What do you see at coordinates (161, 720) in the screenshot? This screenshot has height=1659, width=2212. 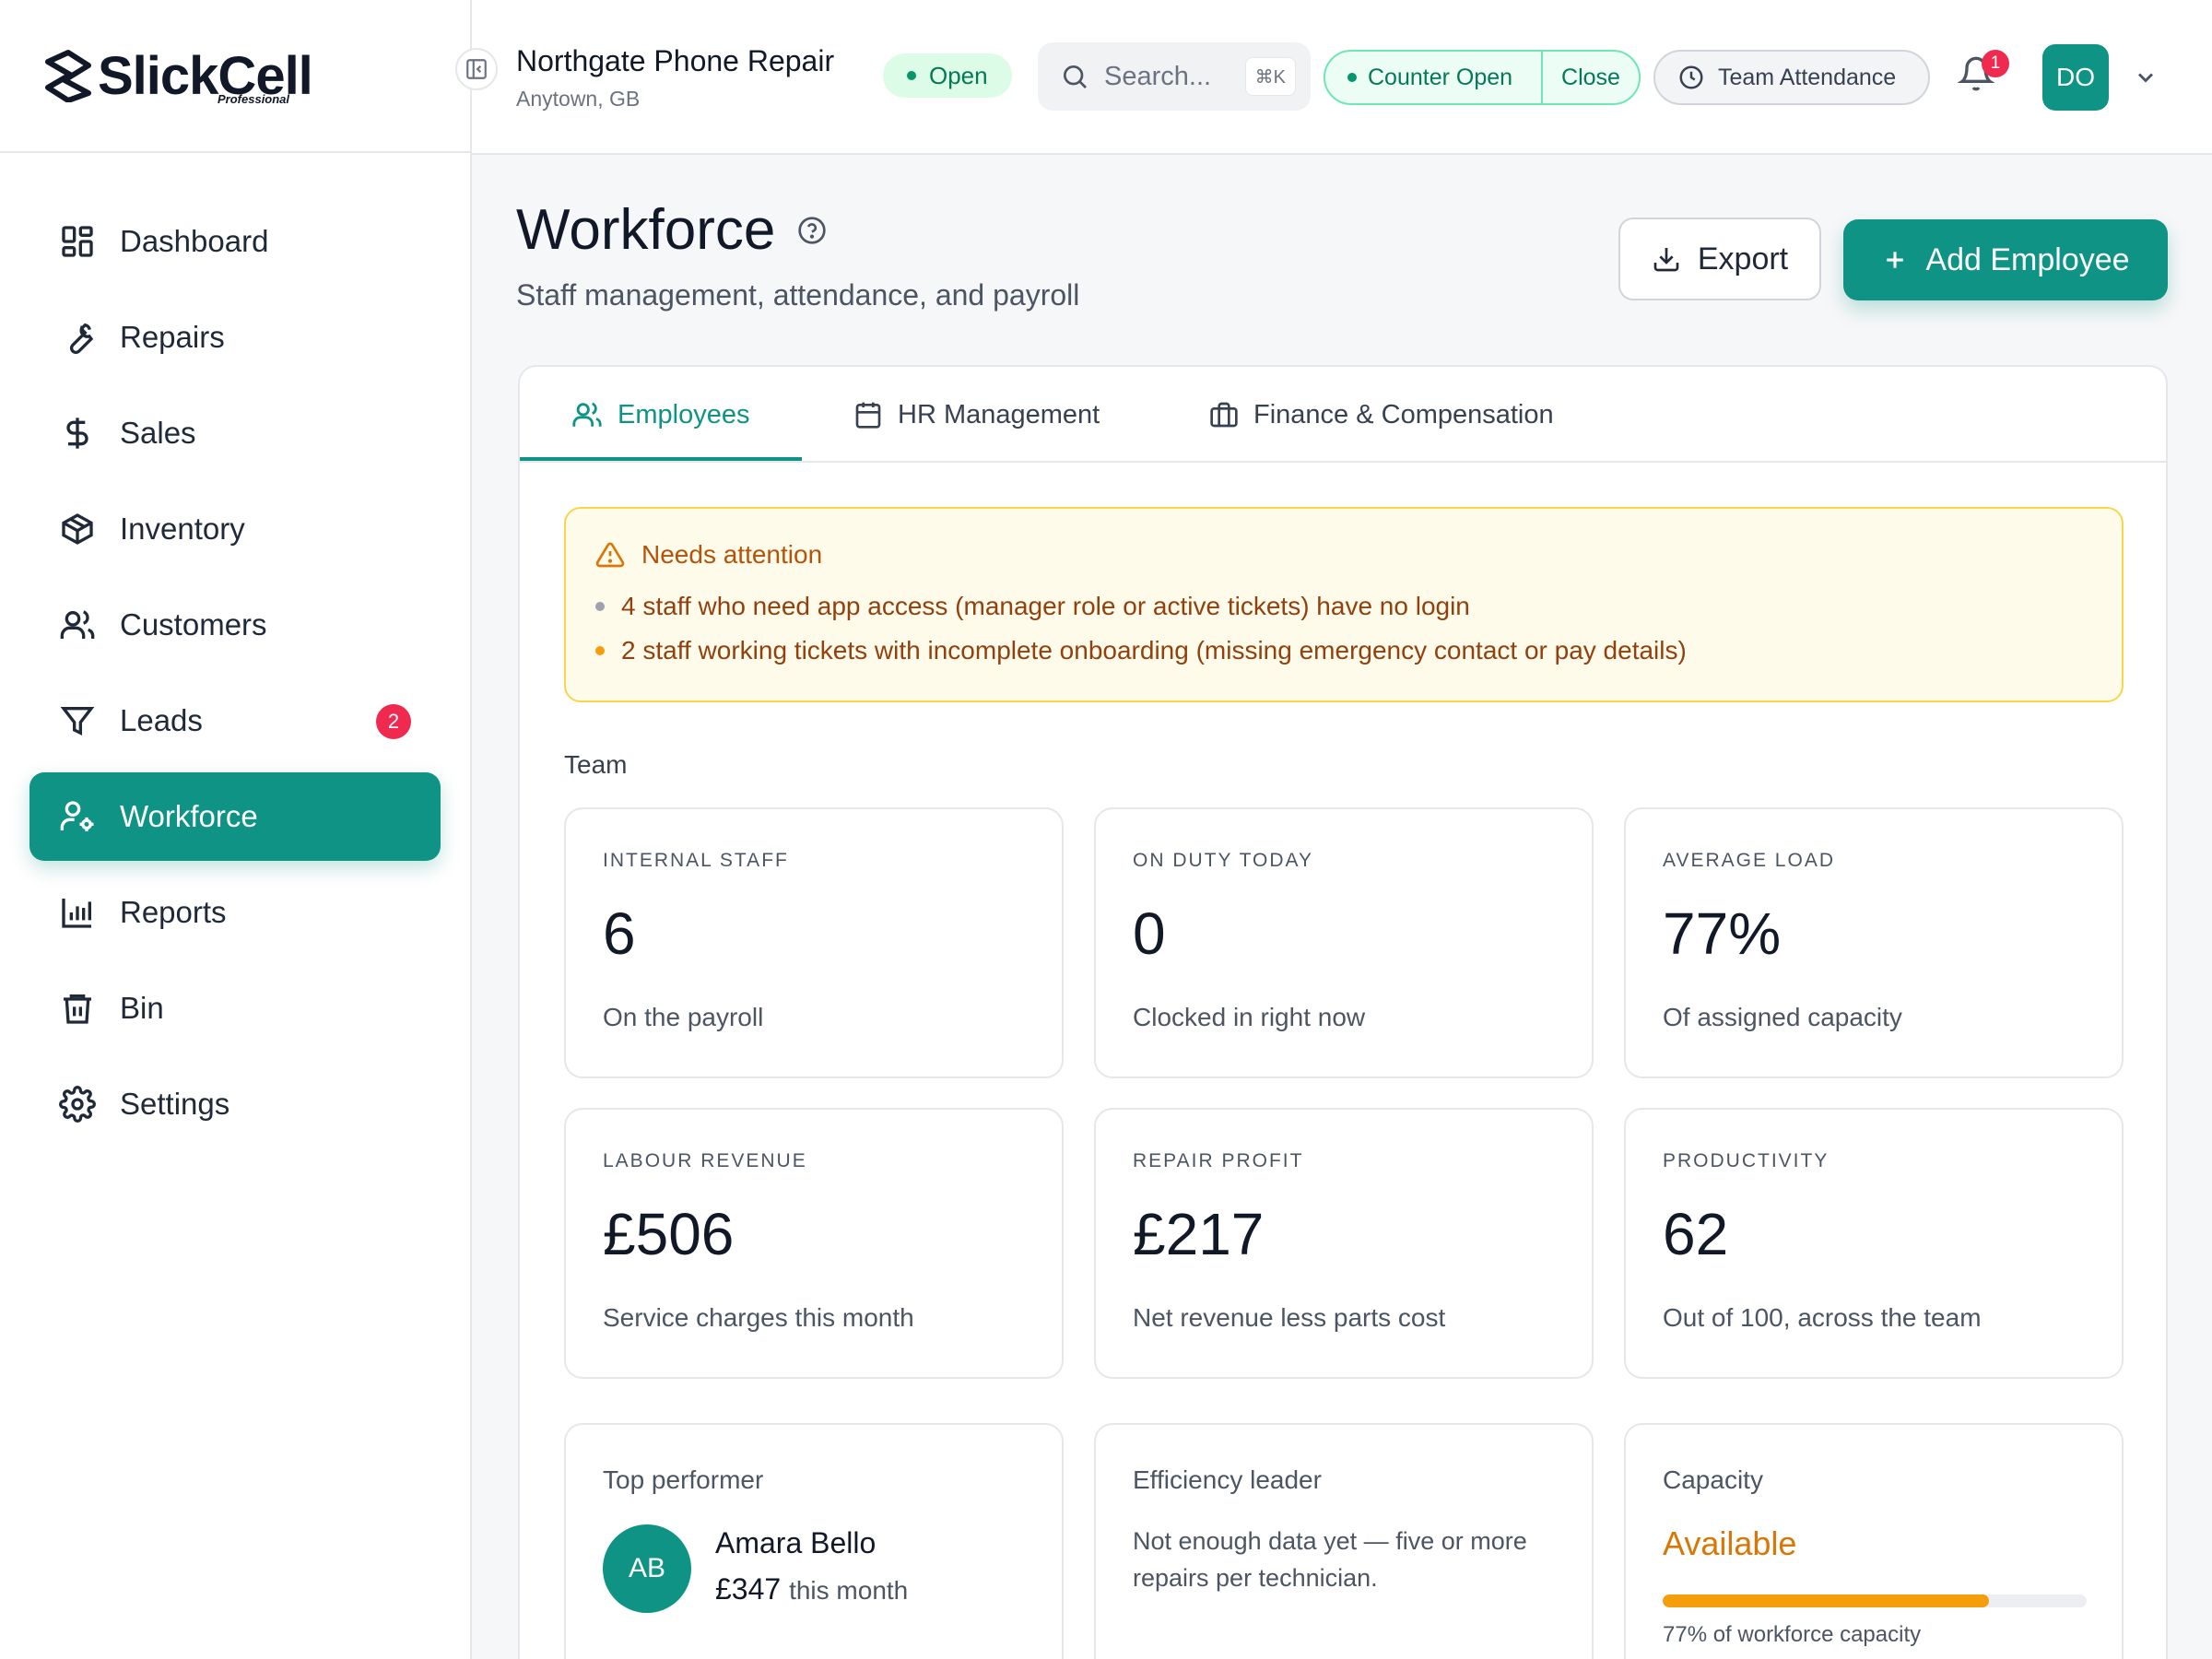 I see `sidebar-item-label: Leads` at bounding box center [161, 720].